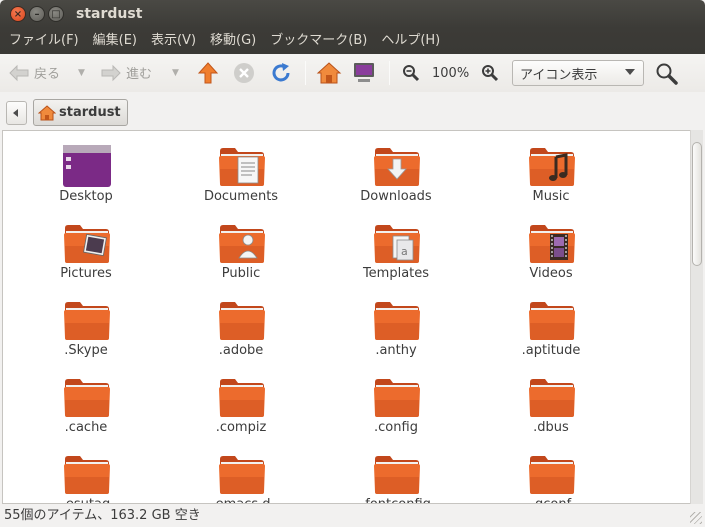 The height and width of the screenshot is (527, 705). I want to click on view-mode-select: アイコン表示, so click(578, 73).